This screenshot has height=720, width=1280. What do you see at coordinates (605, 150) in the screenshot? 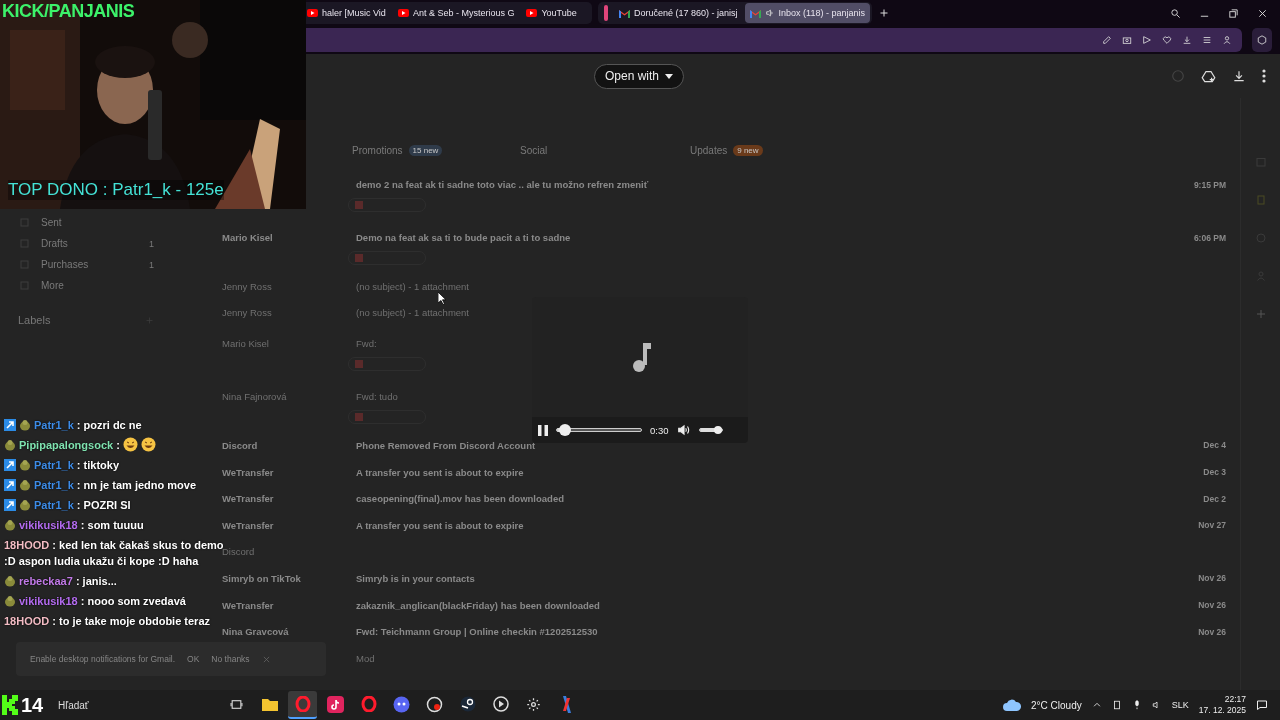
I see `category-tab: Social` at bounding box center [605, 150].